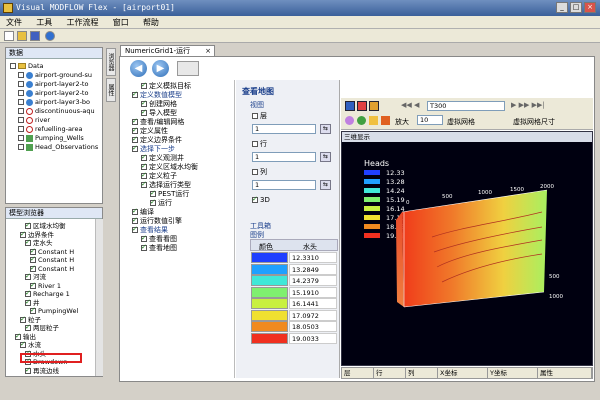 This screenshot has height=400, width=600. Describe the element at coordinates (42, 327) in the screenshot. I see `model-browser-item: 两层粒子` at that location.